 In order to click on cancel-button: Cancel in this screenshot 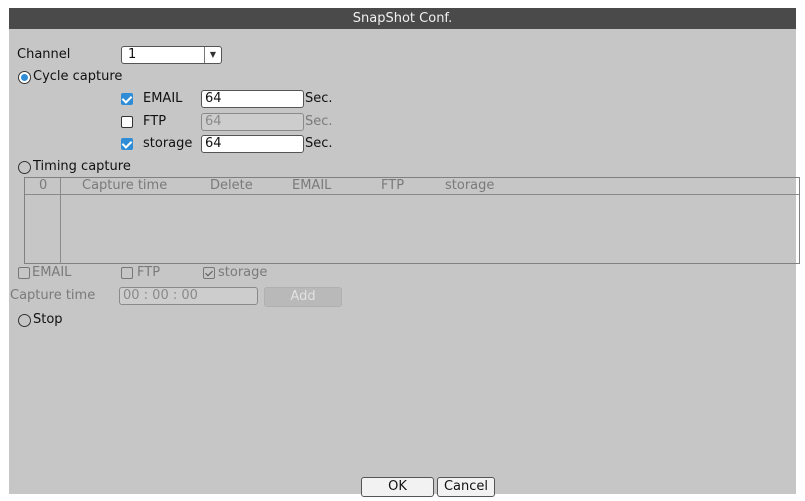, I will do `click(466, 487)`.